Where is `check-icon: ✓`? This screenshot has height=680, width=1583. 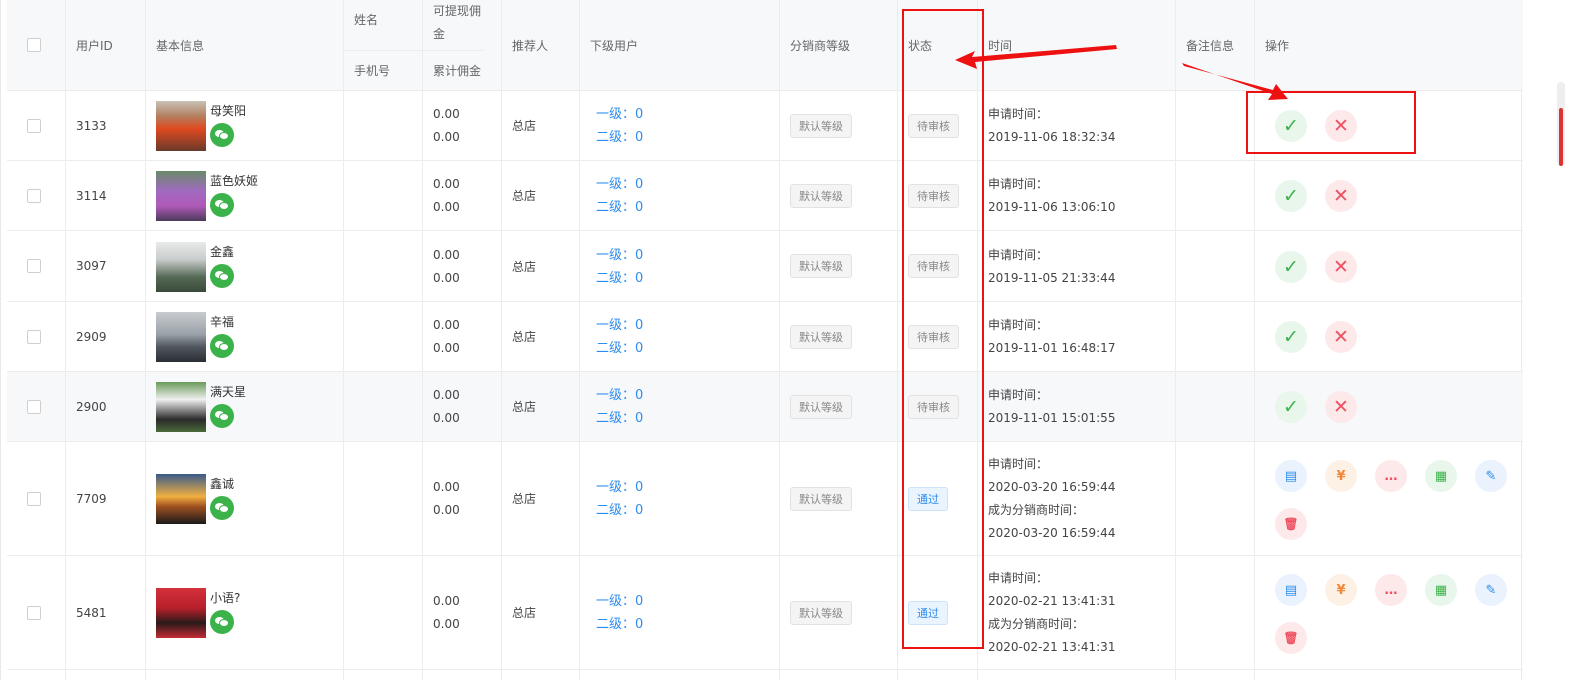
check-icon: ✓ is located at coordinates (1291, 337).